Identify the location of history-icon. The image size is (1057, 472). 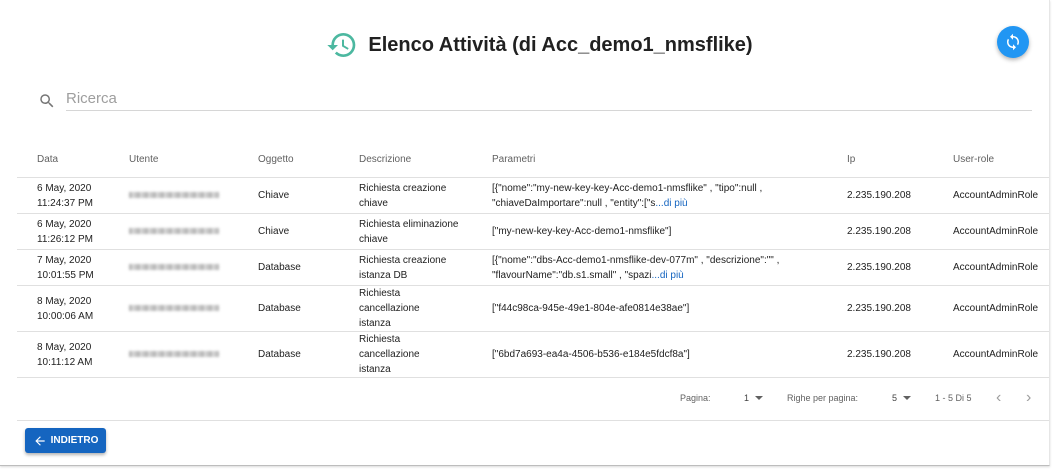
(341, 45).